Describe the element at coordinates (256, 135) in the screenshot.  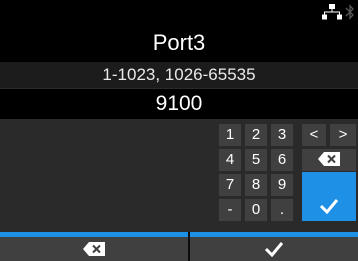
I see `key-2: 2` at that location.